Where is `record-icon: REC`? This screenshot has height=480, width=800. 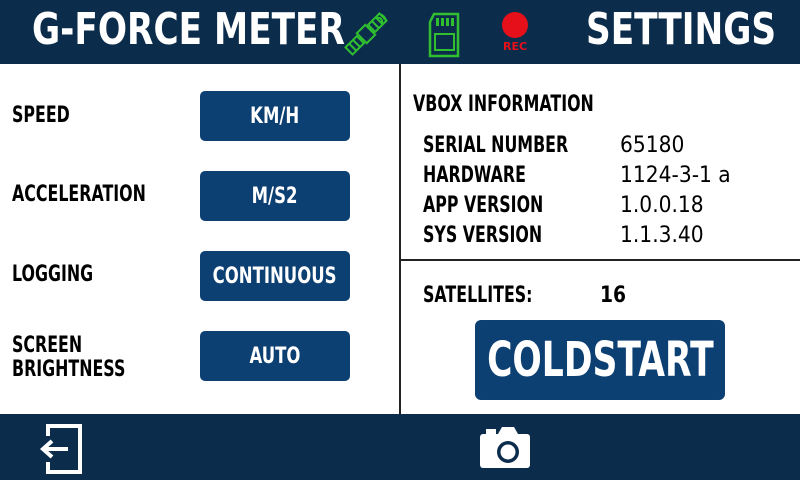 record-icon: REC is located at coordinates (515, 35).